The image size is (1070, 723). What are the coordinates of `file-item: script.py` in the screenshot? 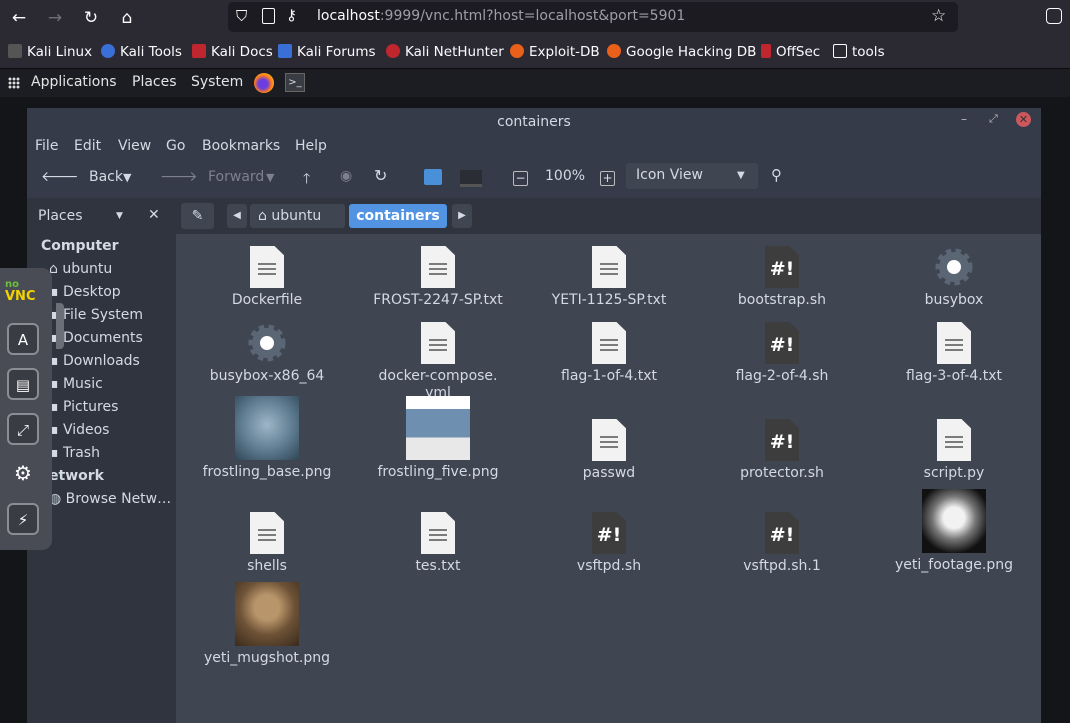 It's located at (954, 450).